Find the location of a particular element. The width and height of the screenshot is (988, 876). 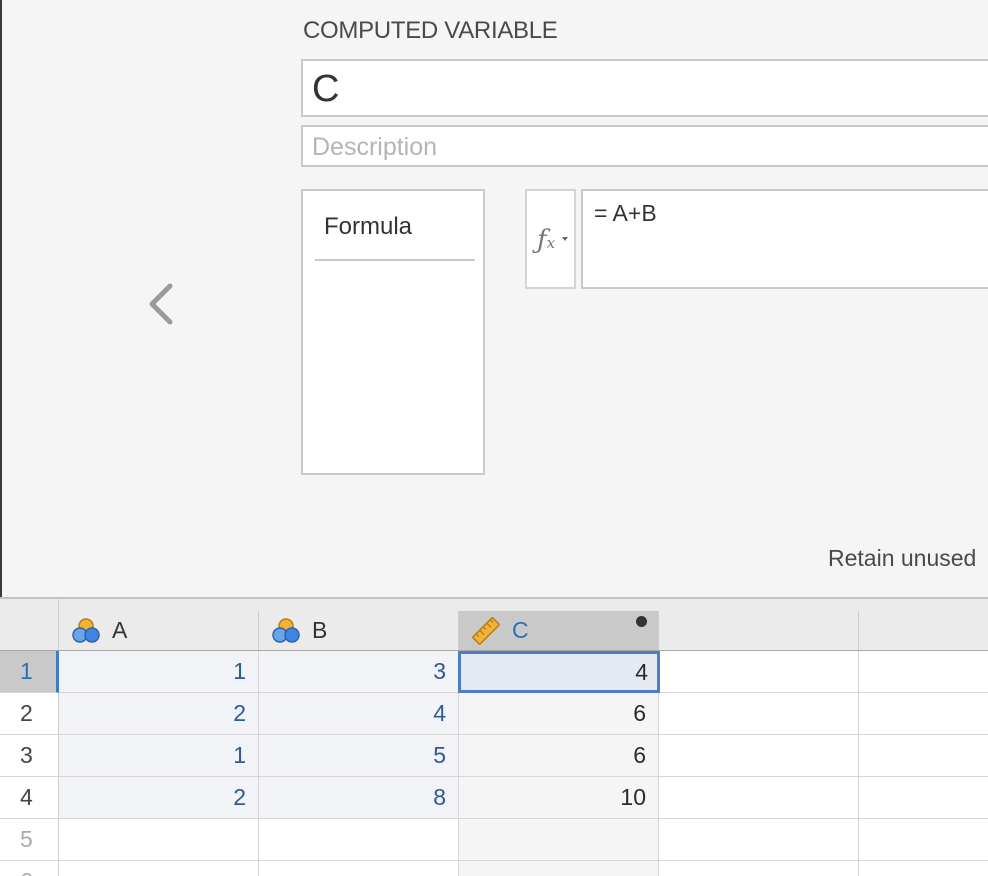

formula-list: Formula is located at coordinates (393, 332).